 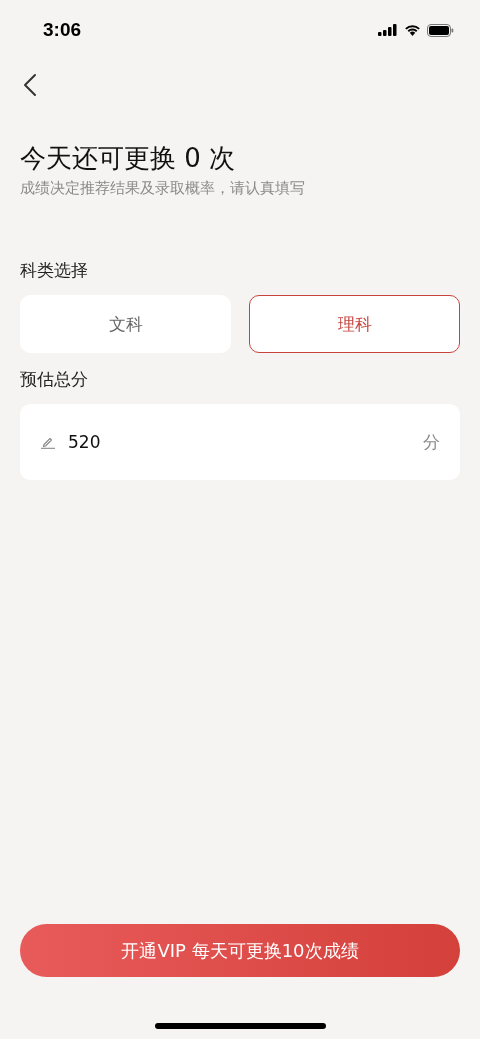 What do you see at coordinates (240, 950) in the screenshot?
I see `vip-button: 开通VIP 每天可更换10次成绩` at bounding box center [240, 950].